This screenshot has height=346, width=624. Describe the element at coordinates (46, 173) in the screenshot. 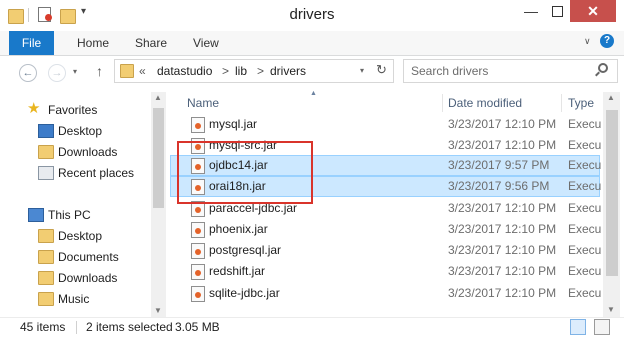

I see `recent-places-icon` at that location.